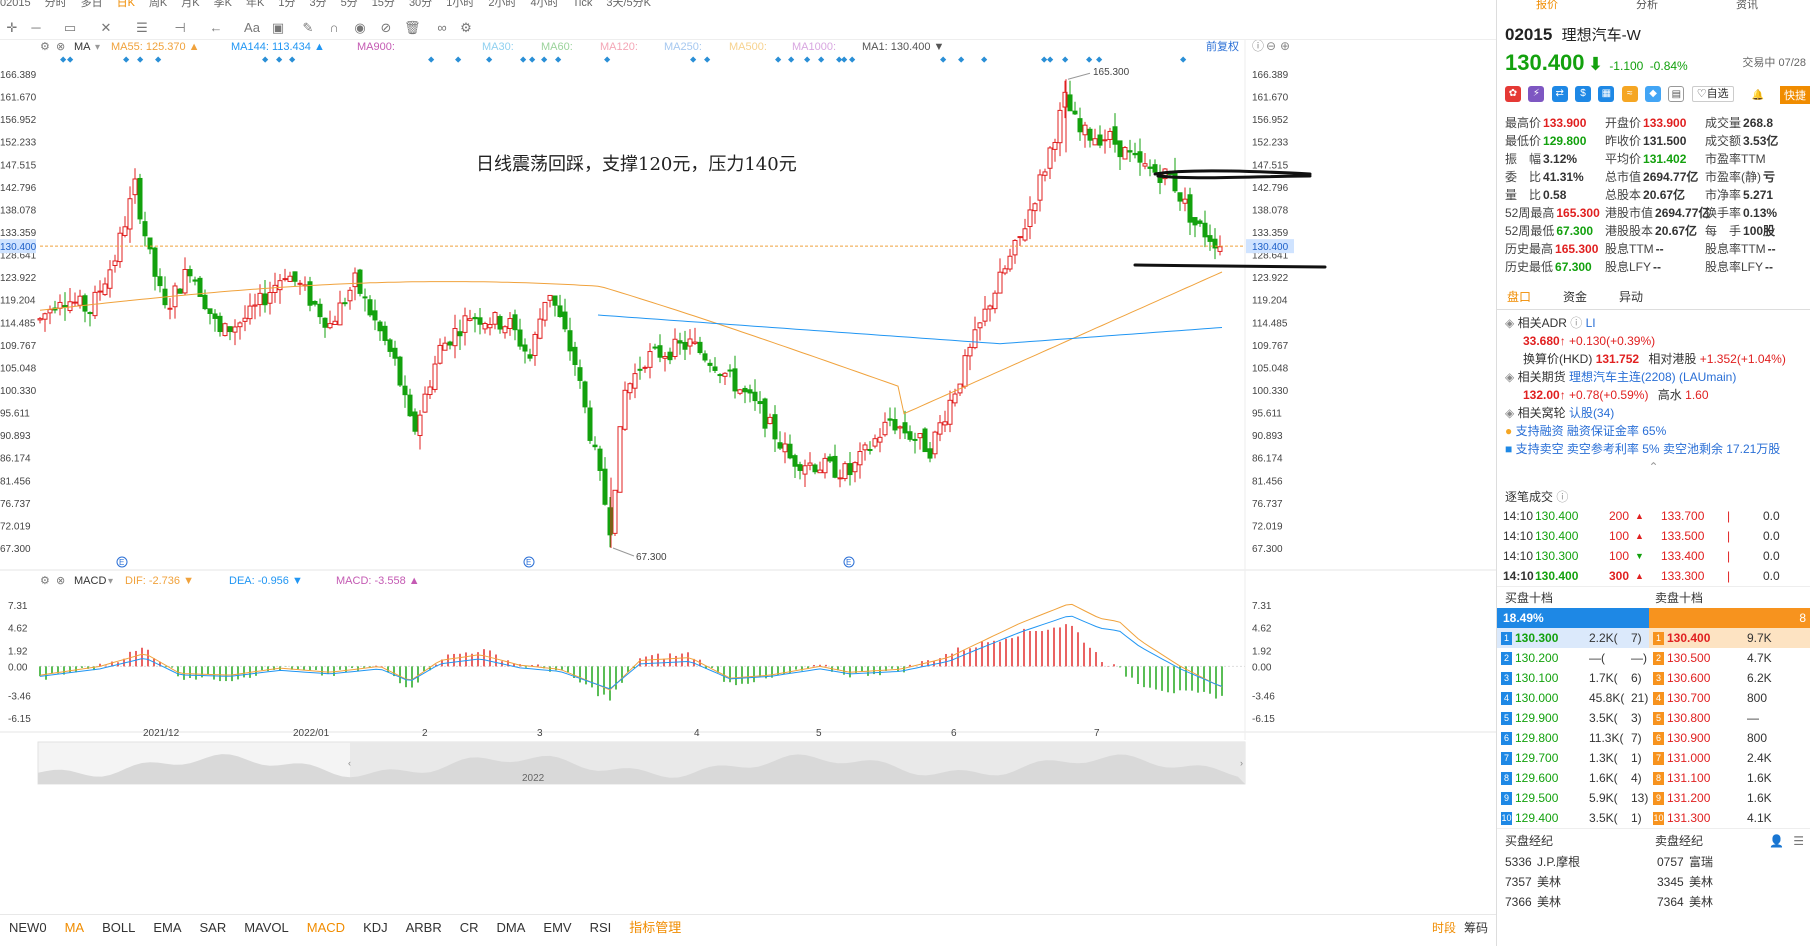  Describe the element at coordinates (1653, 882) in the screenshot. I see `broker-row: 7357 美林 3345 美林` at that location.